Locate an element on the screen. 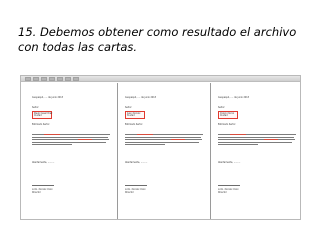 The height and width of the screenshot is (240, 320). merge-field-address: Xxxxx Xxxxx Ciudad is located at coordinates (228, 115).